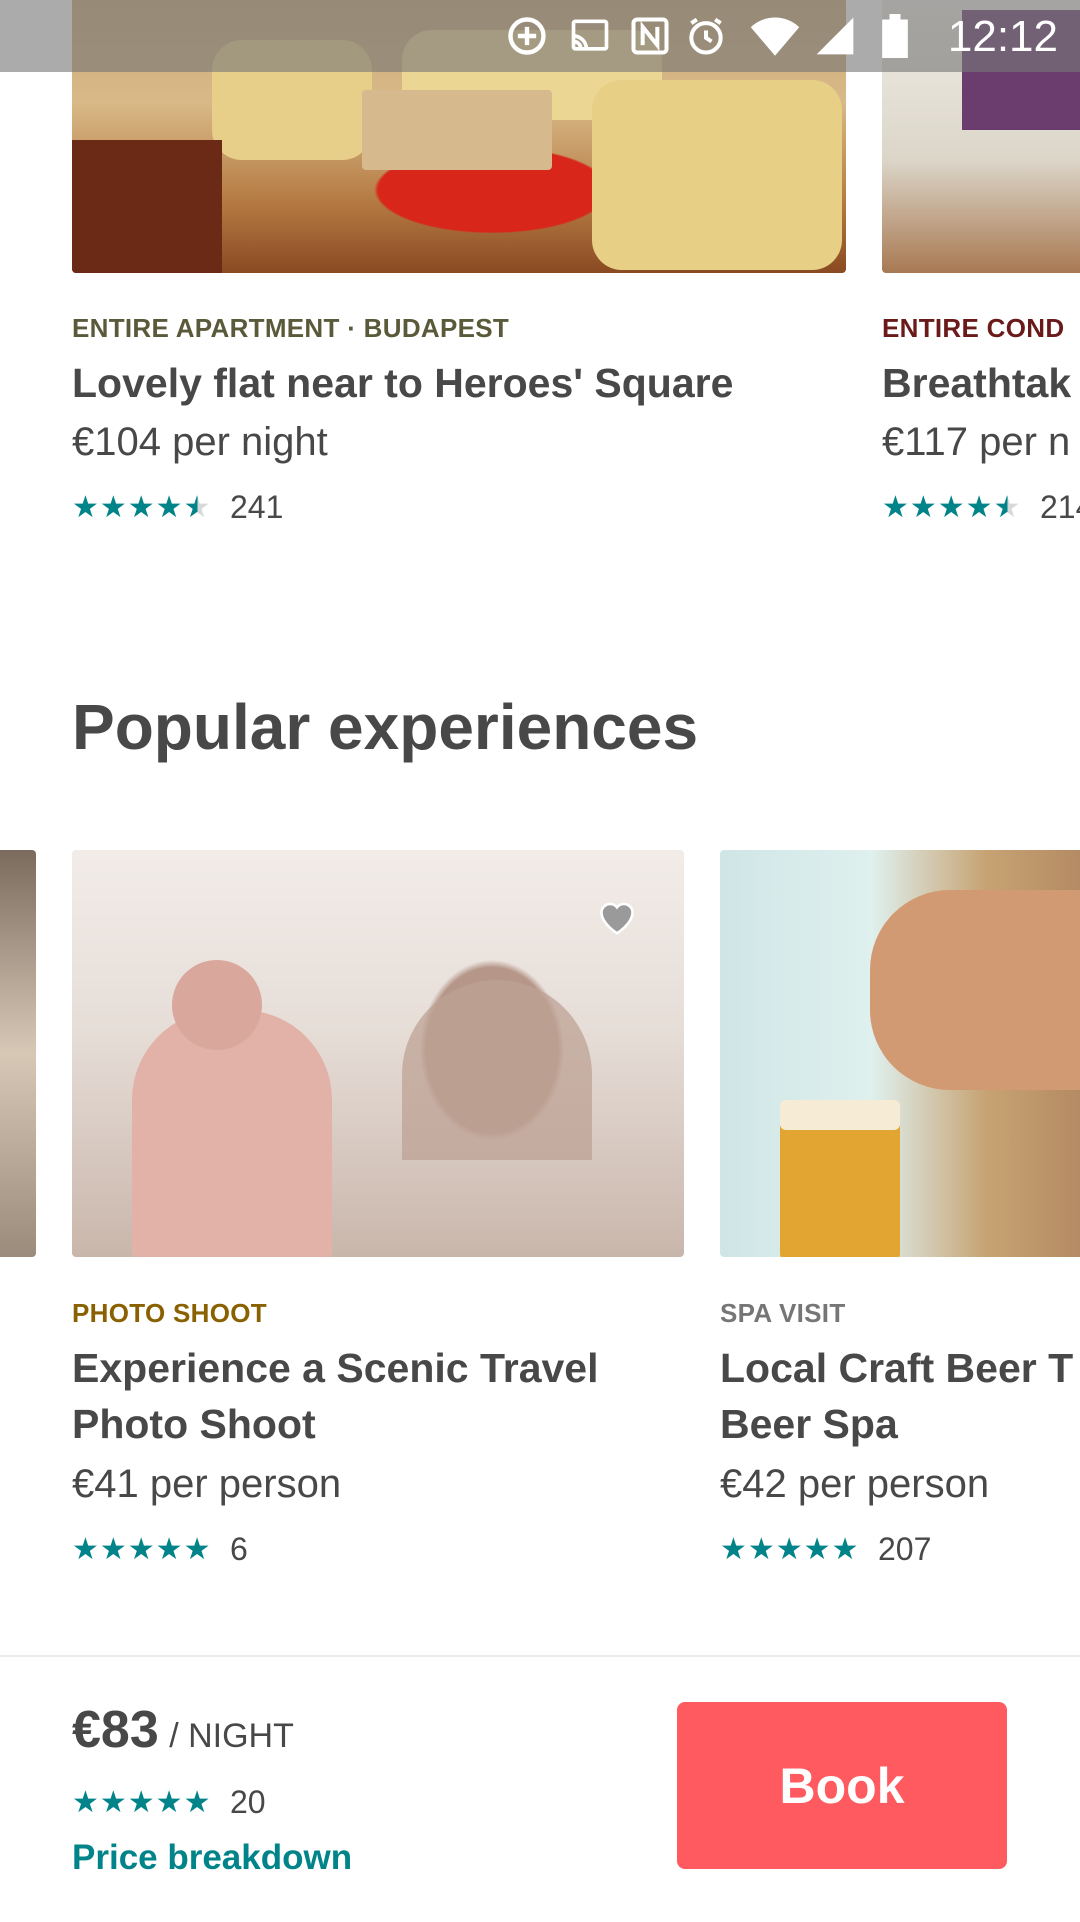  I want to click on status-bar: 12:12, so click(540, 36).